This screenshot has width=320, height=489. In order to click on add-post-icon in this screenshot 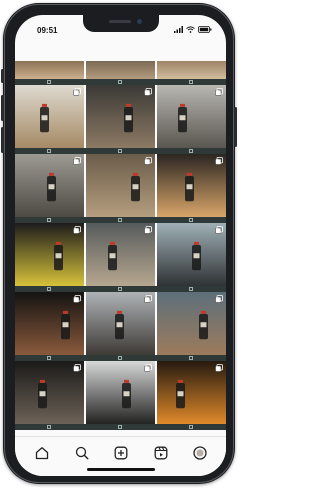, I will do `click(121, 453)`.